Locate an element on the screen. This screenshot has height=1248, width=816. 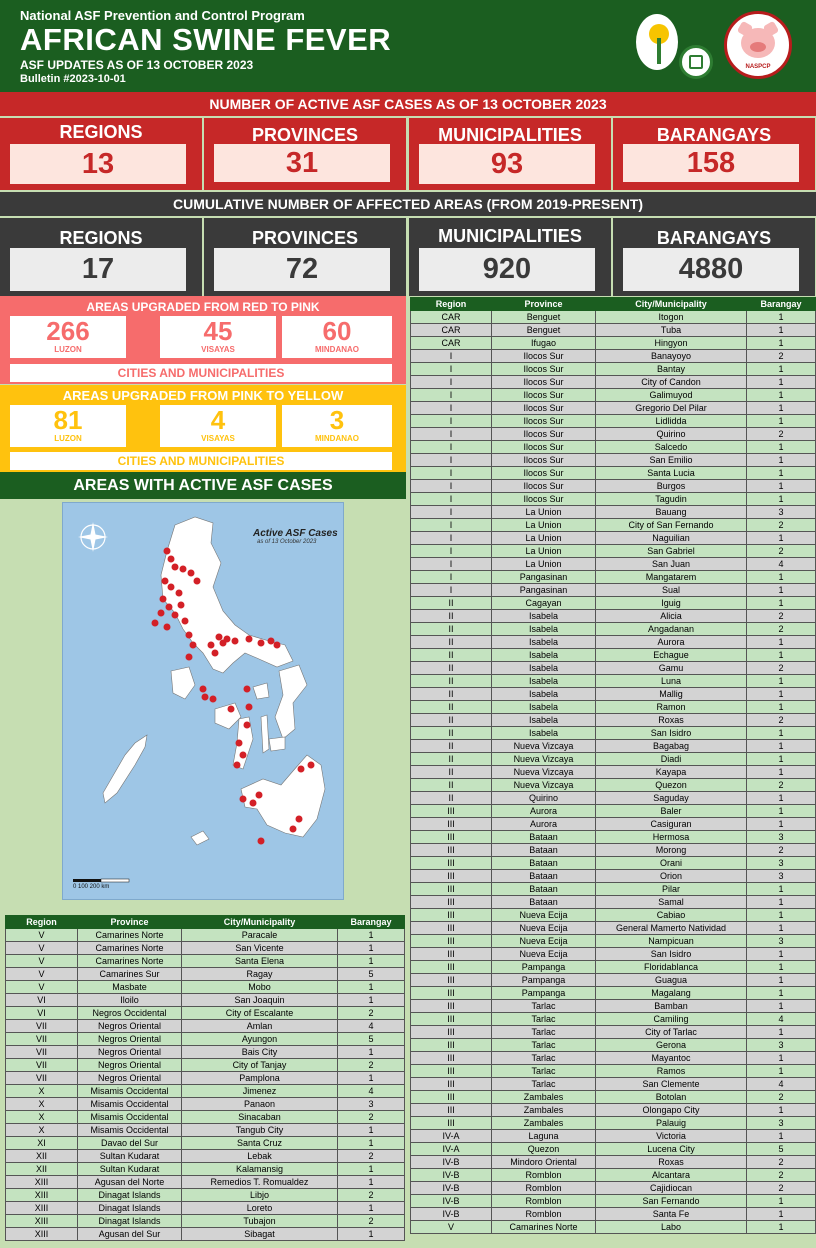
pig-logo-icon: NASPCP is located at coordinates (758, 45).